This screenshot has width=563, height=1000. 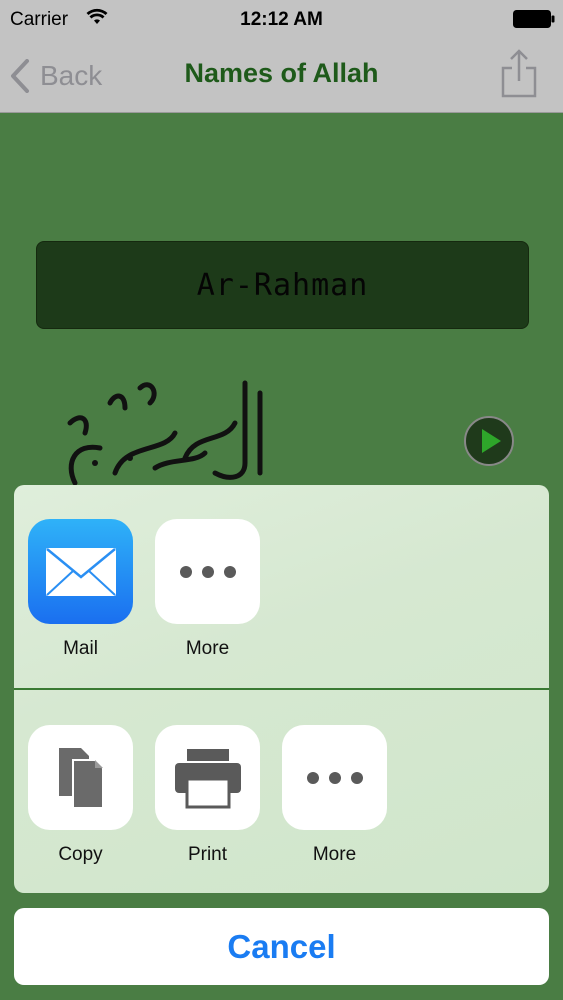 What do you see at coordinates (207, 648) in the screenshot?
I see `share-more-top-label: More` at bounding box center [207, 648].